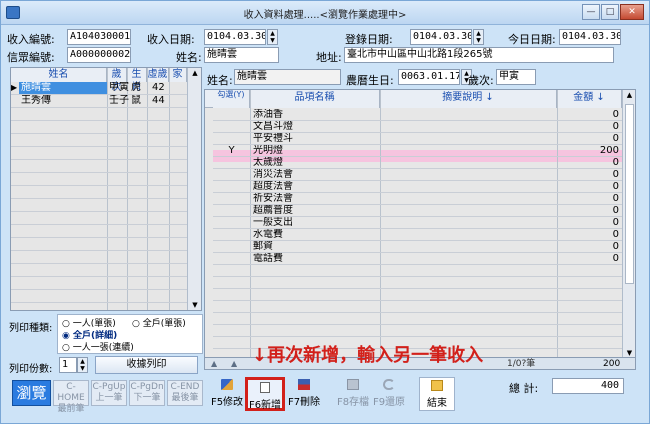 The height and width of the screenshot is (424, 650). Describe the element at coordinates (304, 394) in the screenshot. I see `f7-delete-button: F7刪除` at that location.